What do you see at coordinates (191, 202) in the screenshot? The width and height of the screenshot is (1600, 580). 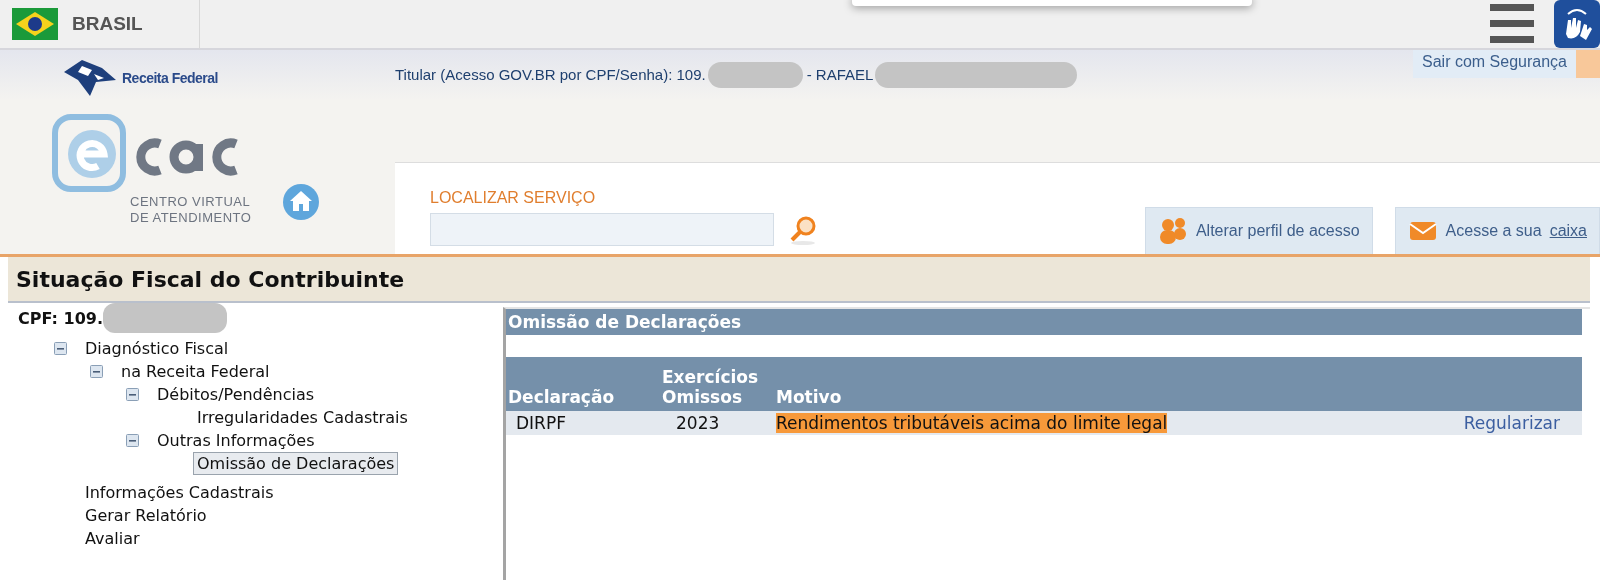 I see `logo-subtitle: CENTRO VIRTUAL` at bounding box center [191, 202].